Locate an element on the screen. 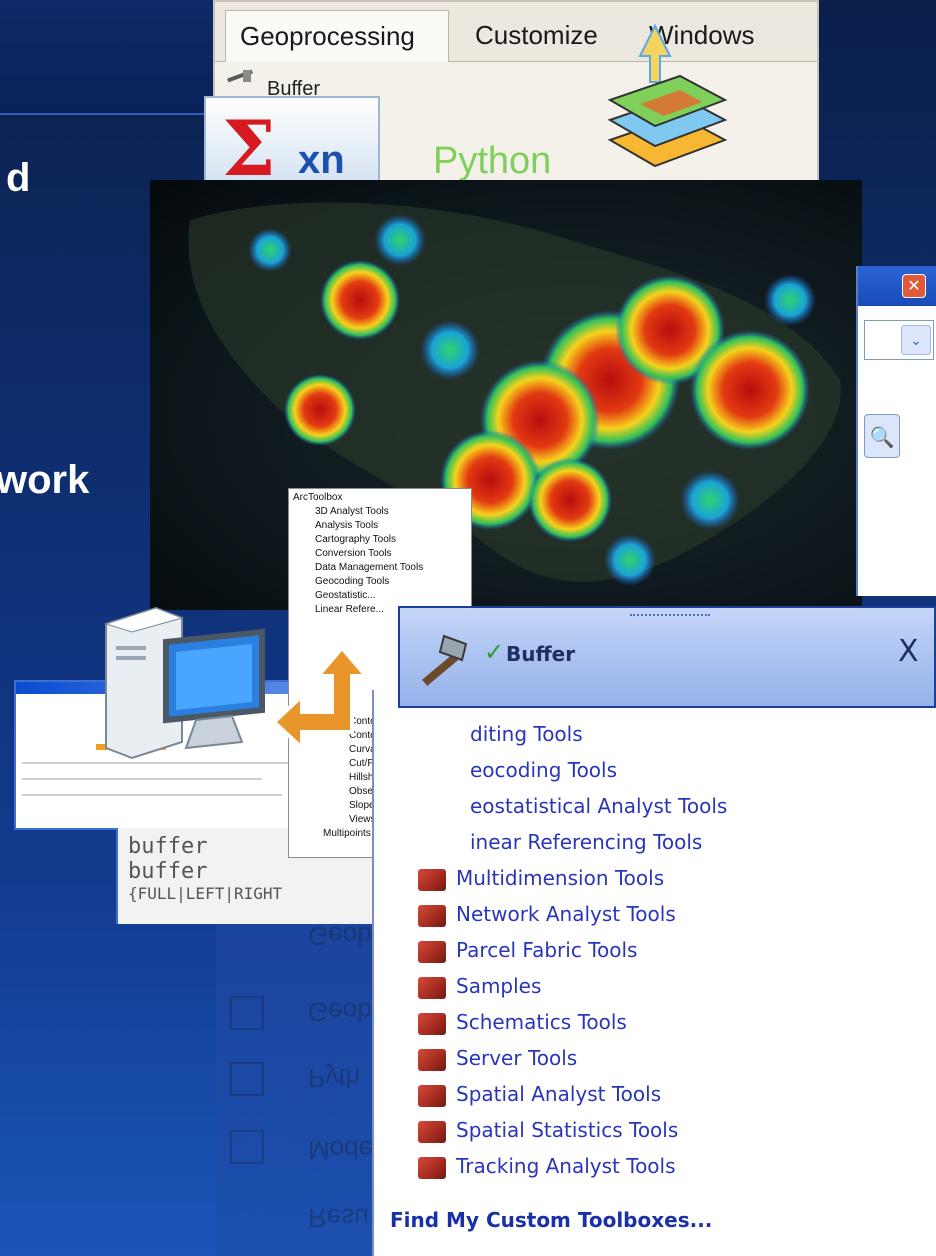  tree-item: Conversion Tools is located at coordinates (382, 554).